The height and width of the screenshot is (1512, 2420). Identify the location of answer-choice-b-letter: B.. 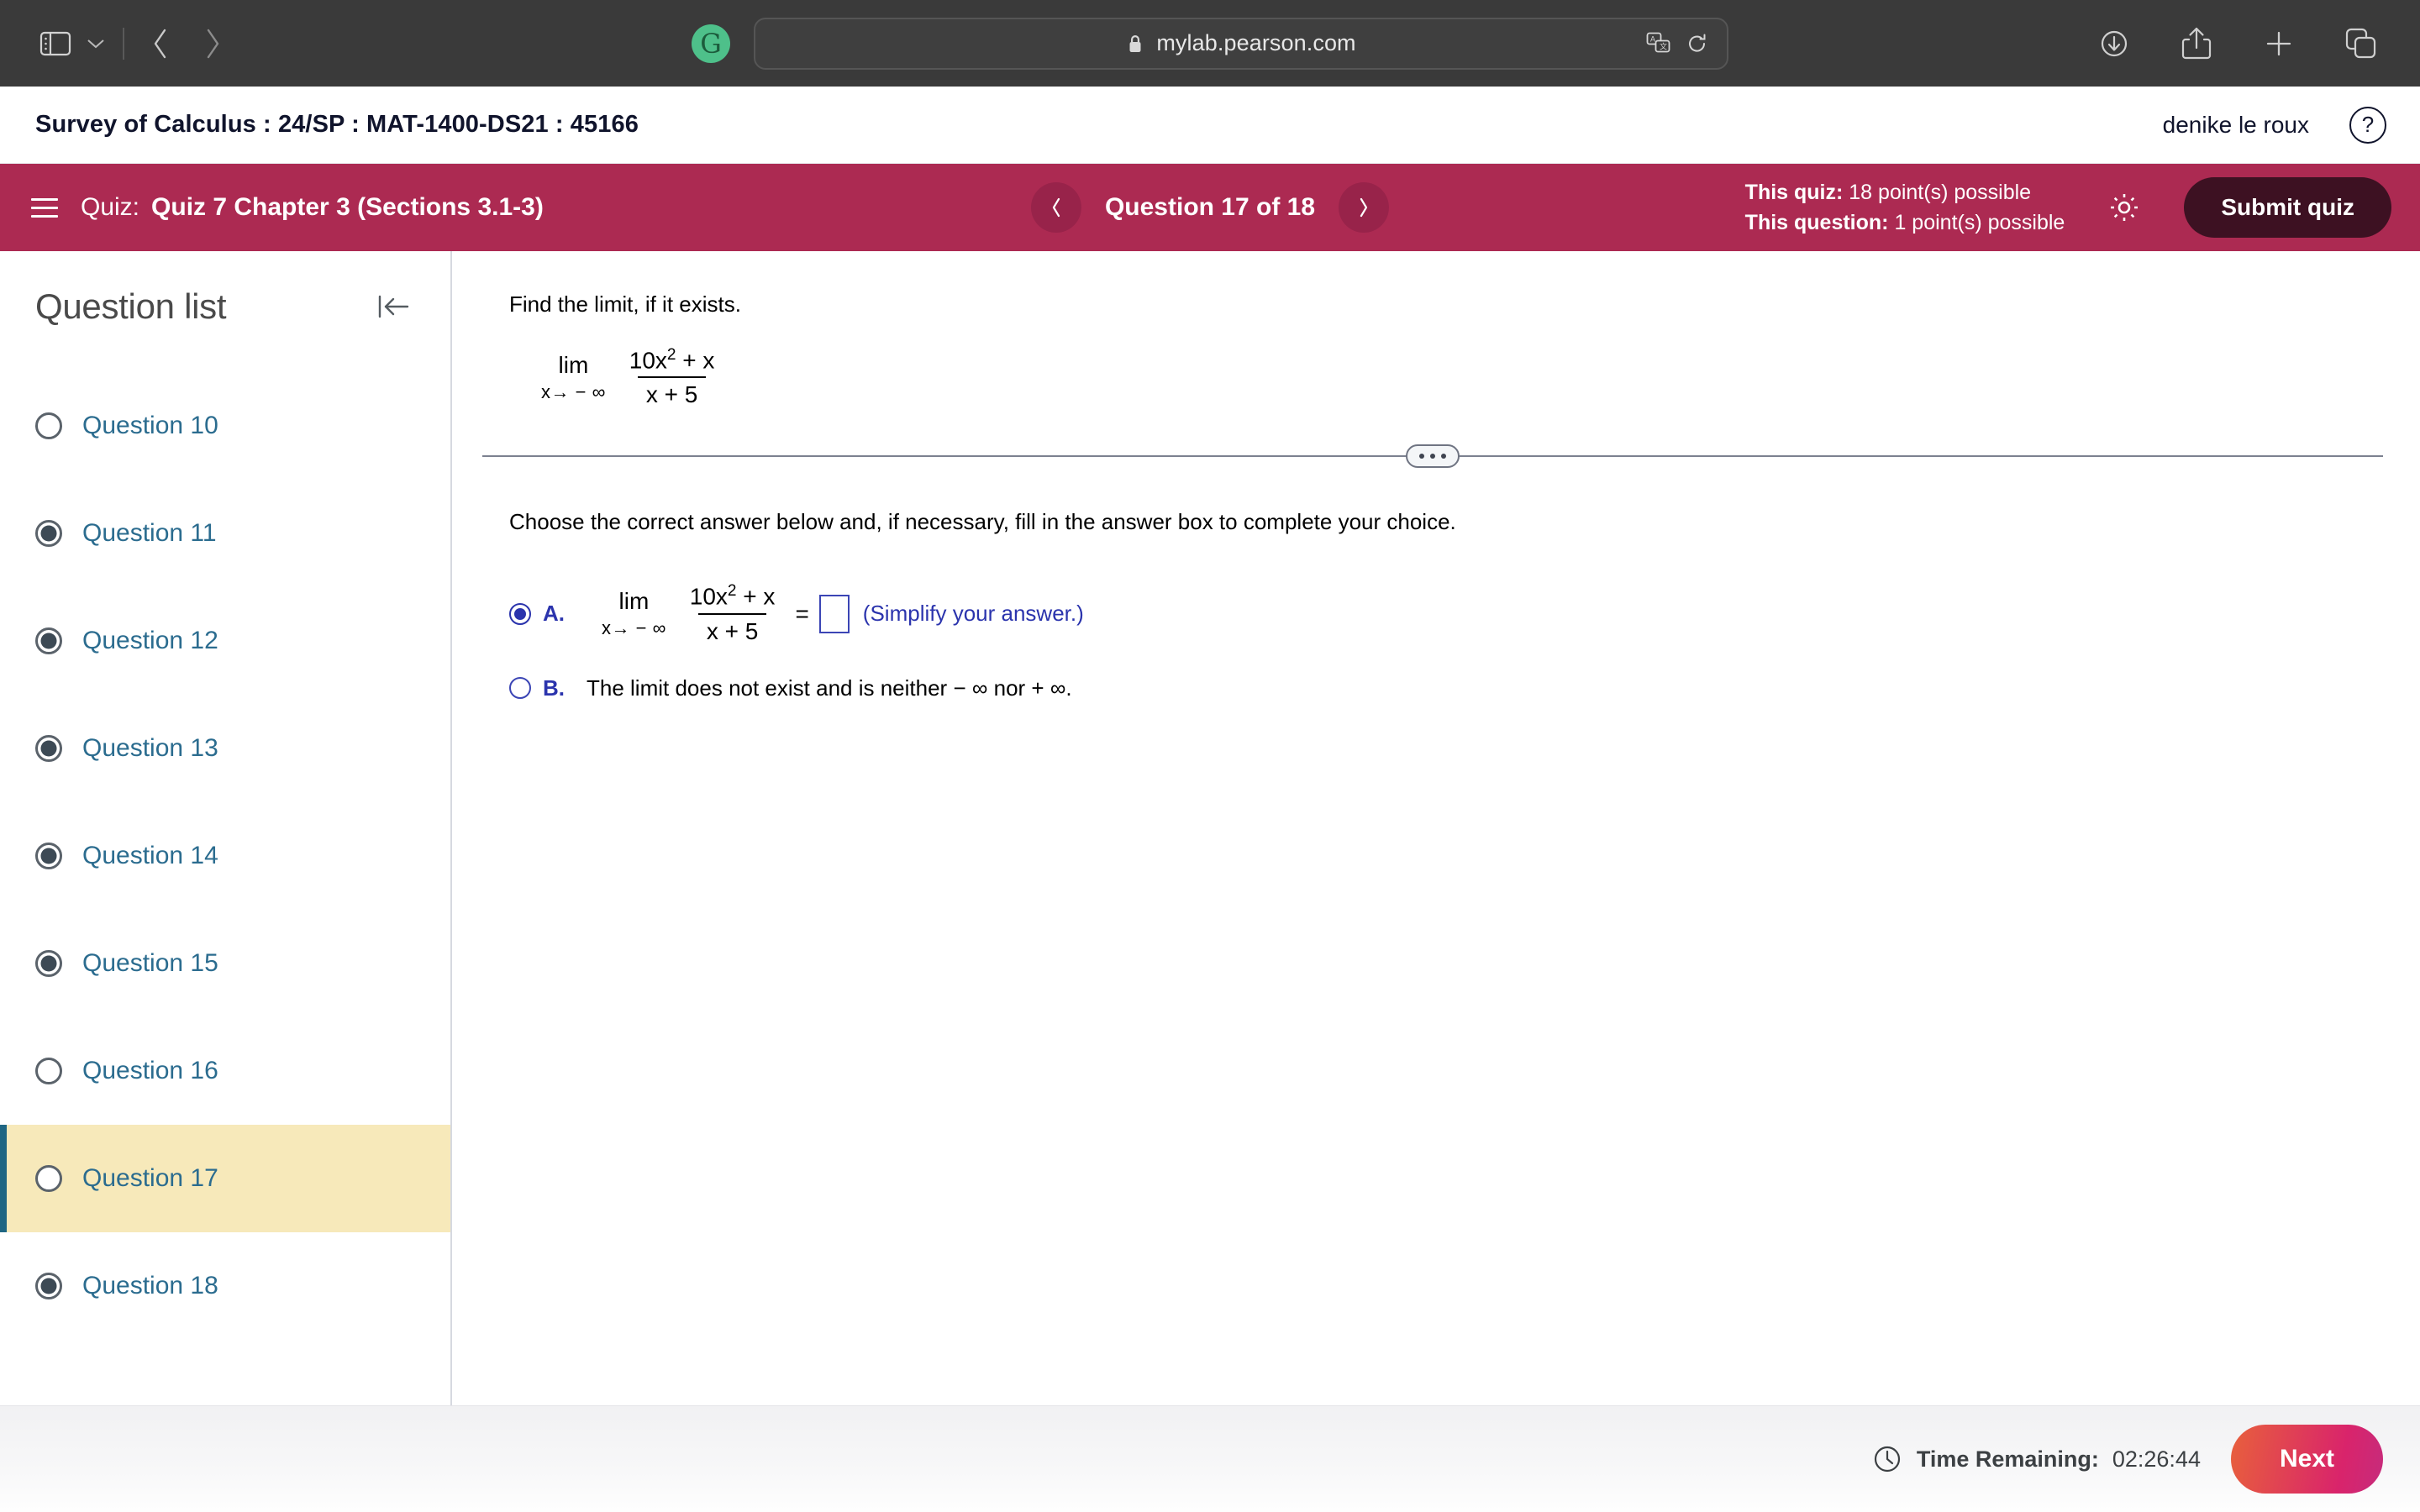
(554, 688).